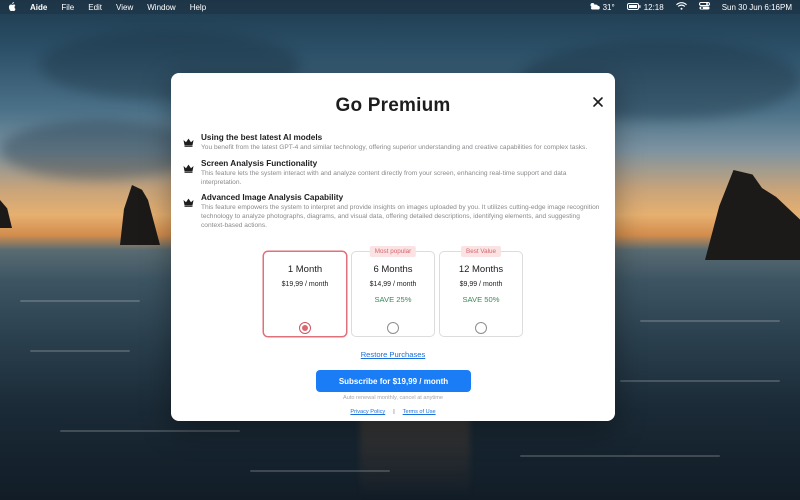 The width and height of the screenshot is (800, 500). I want to click on wifi-status, so click(681, 7).